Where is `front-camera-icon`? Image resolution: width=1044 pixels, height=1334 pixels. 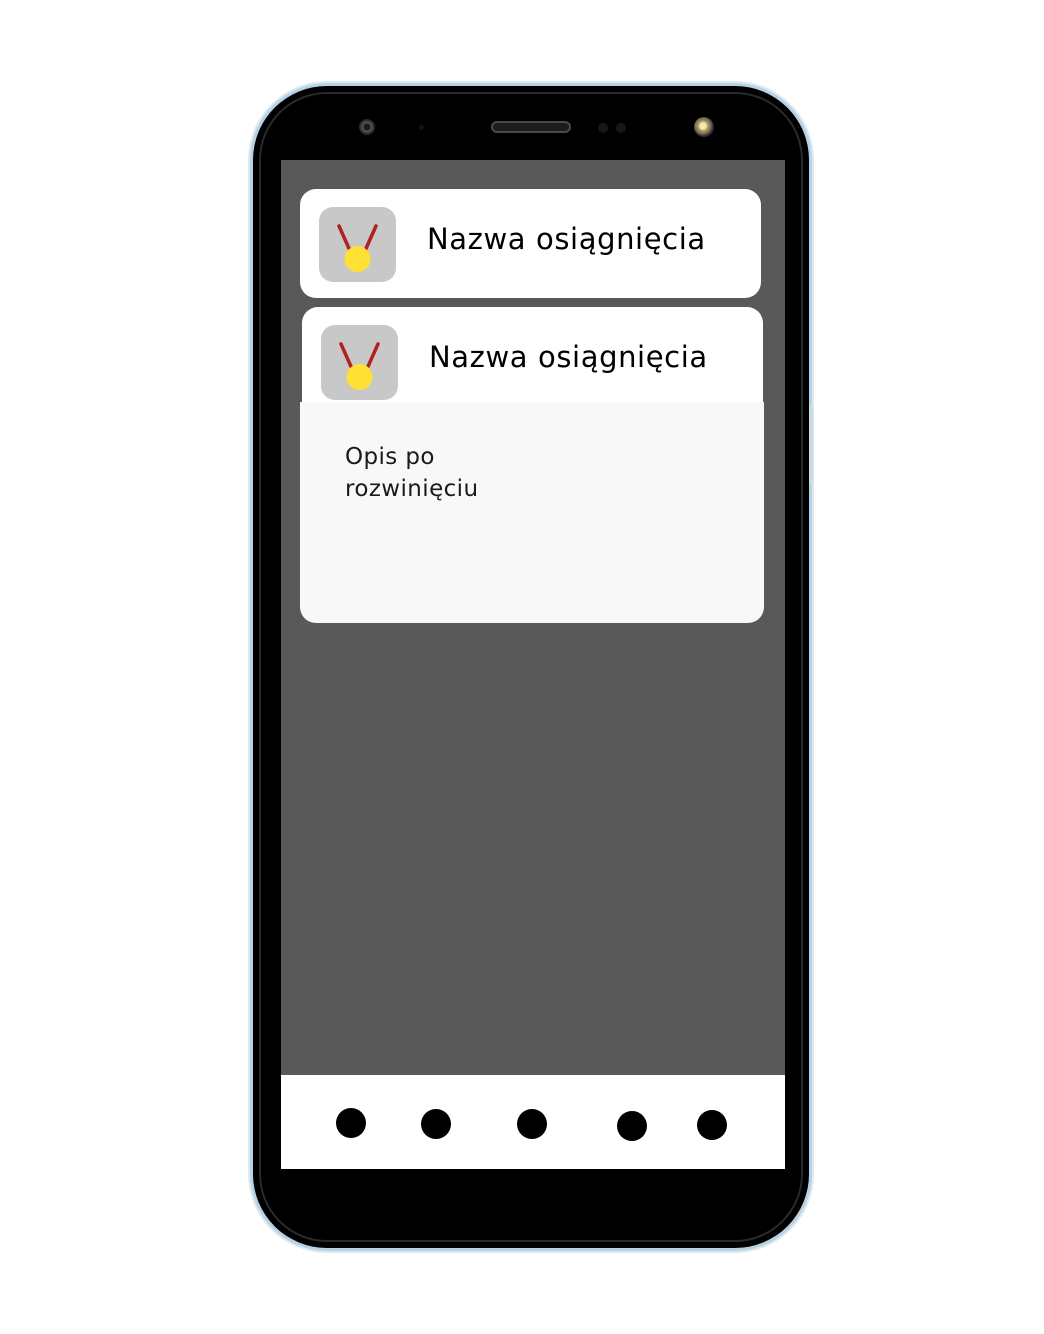
front-camera-icon is located at coordinates (367, 127).